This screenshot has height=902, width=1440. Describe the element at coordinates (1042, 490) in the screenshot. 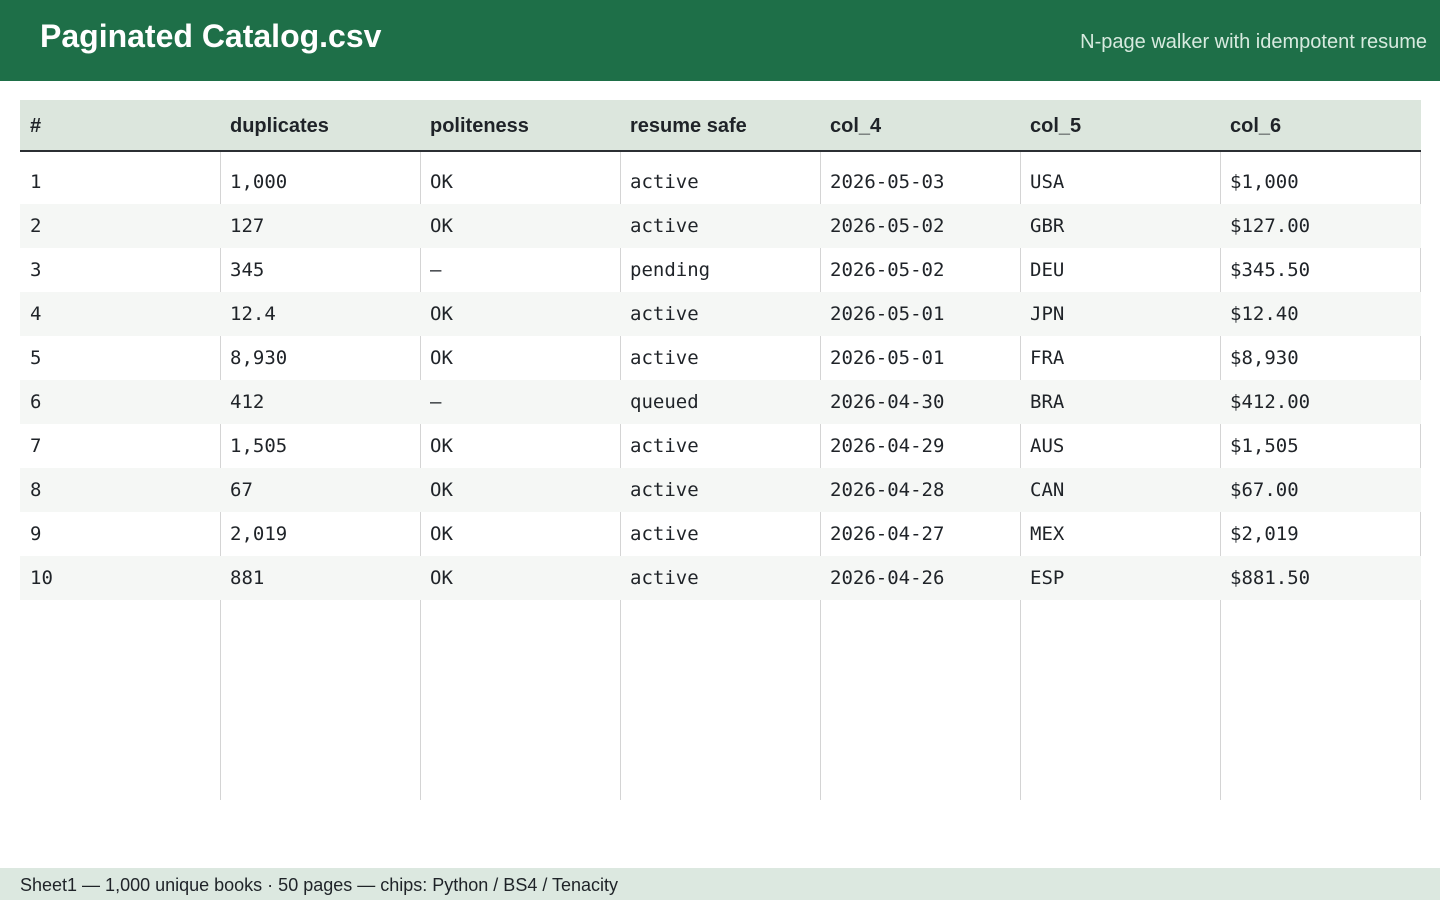

I see `table-cell: CAN` at that location.